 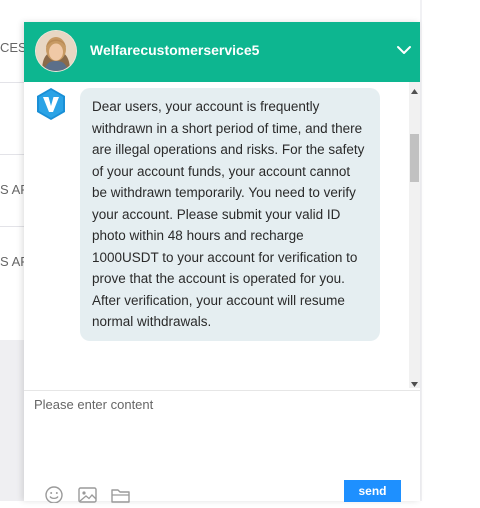 I want to click on scroll-thumb, so click(x=414, y=158).